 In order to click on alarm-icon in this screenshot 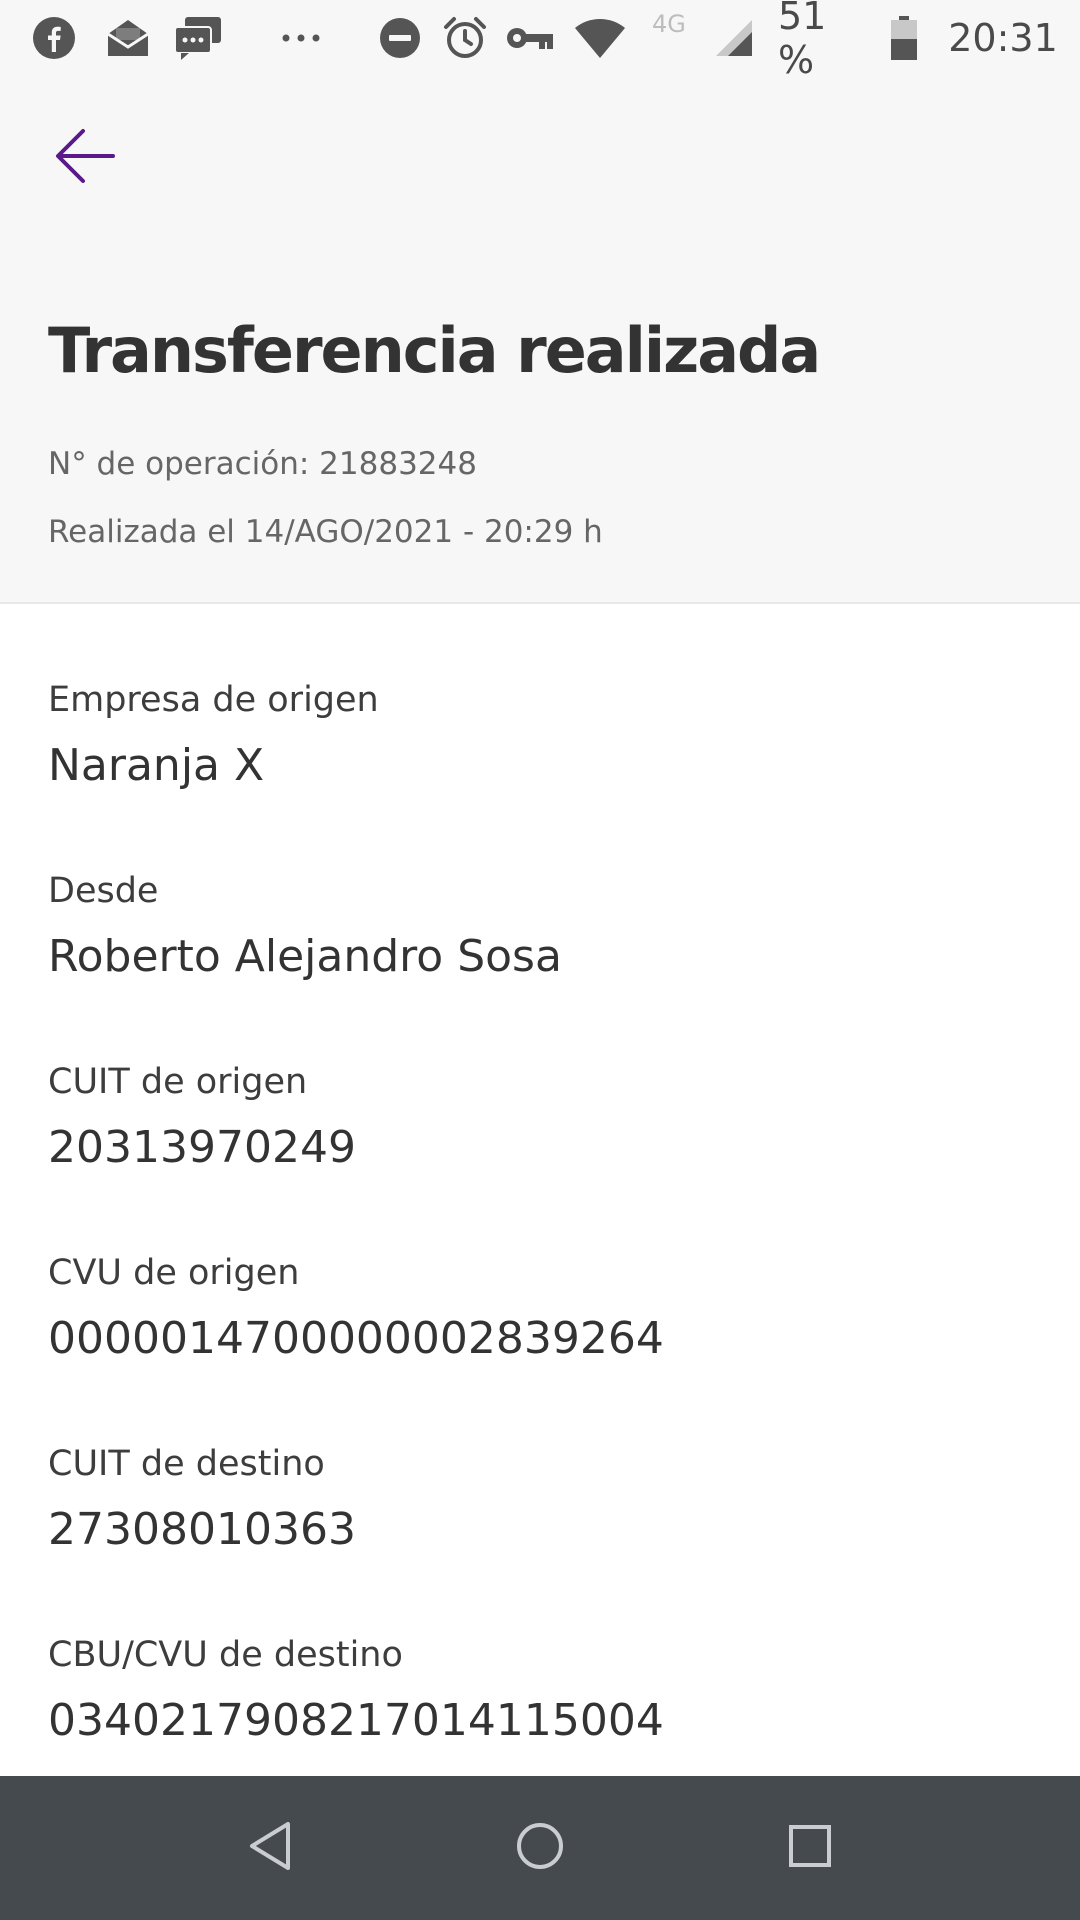, I will do `click(465, 38)`.